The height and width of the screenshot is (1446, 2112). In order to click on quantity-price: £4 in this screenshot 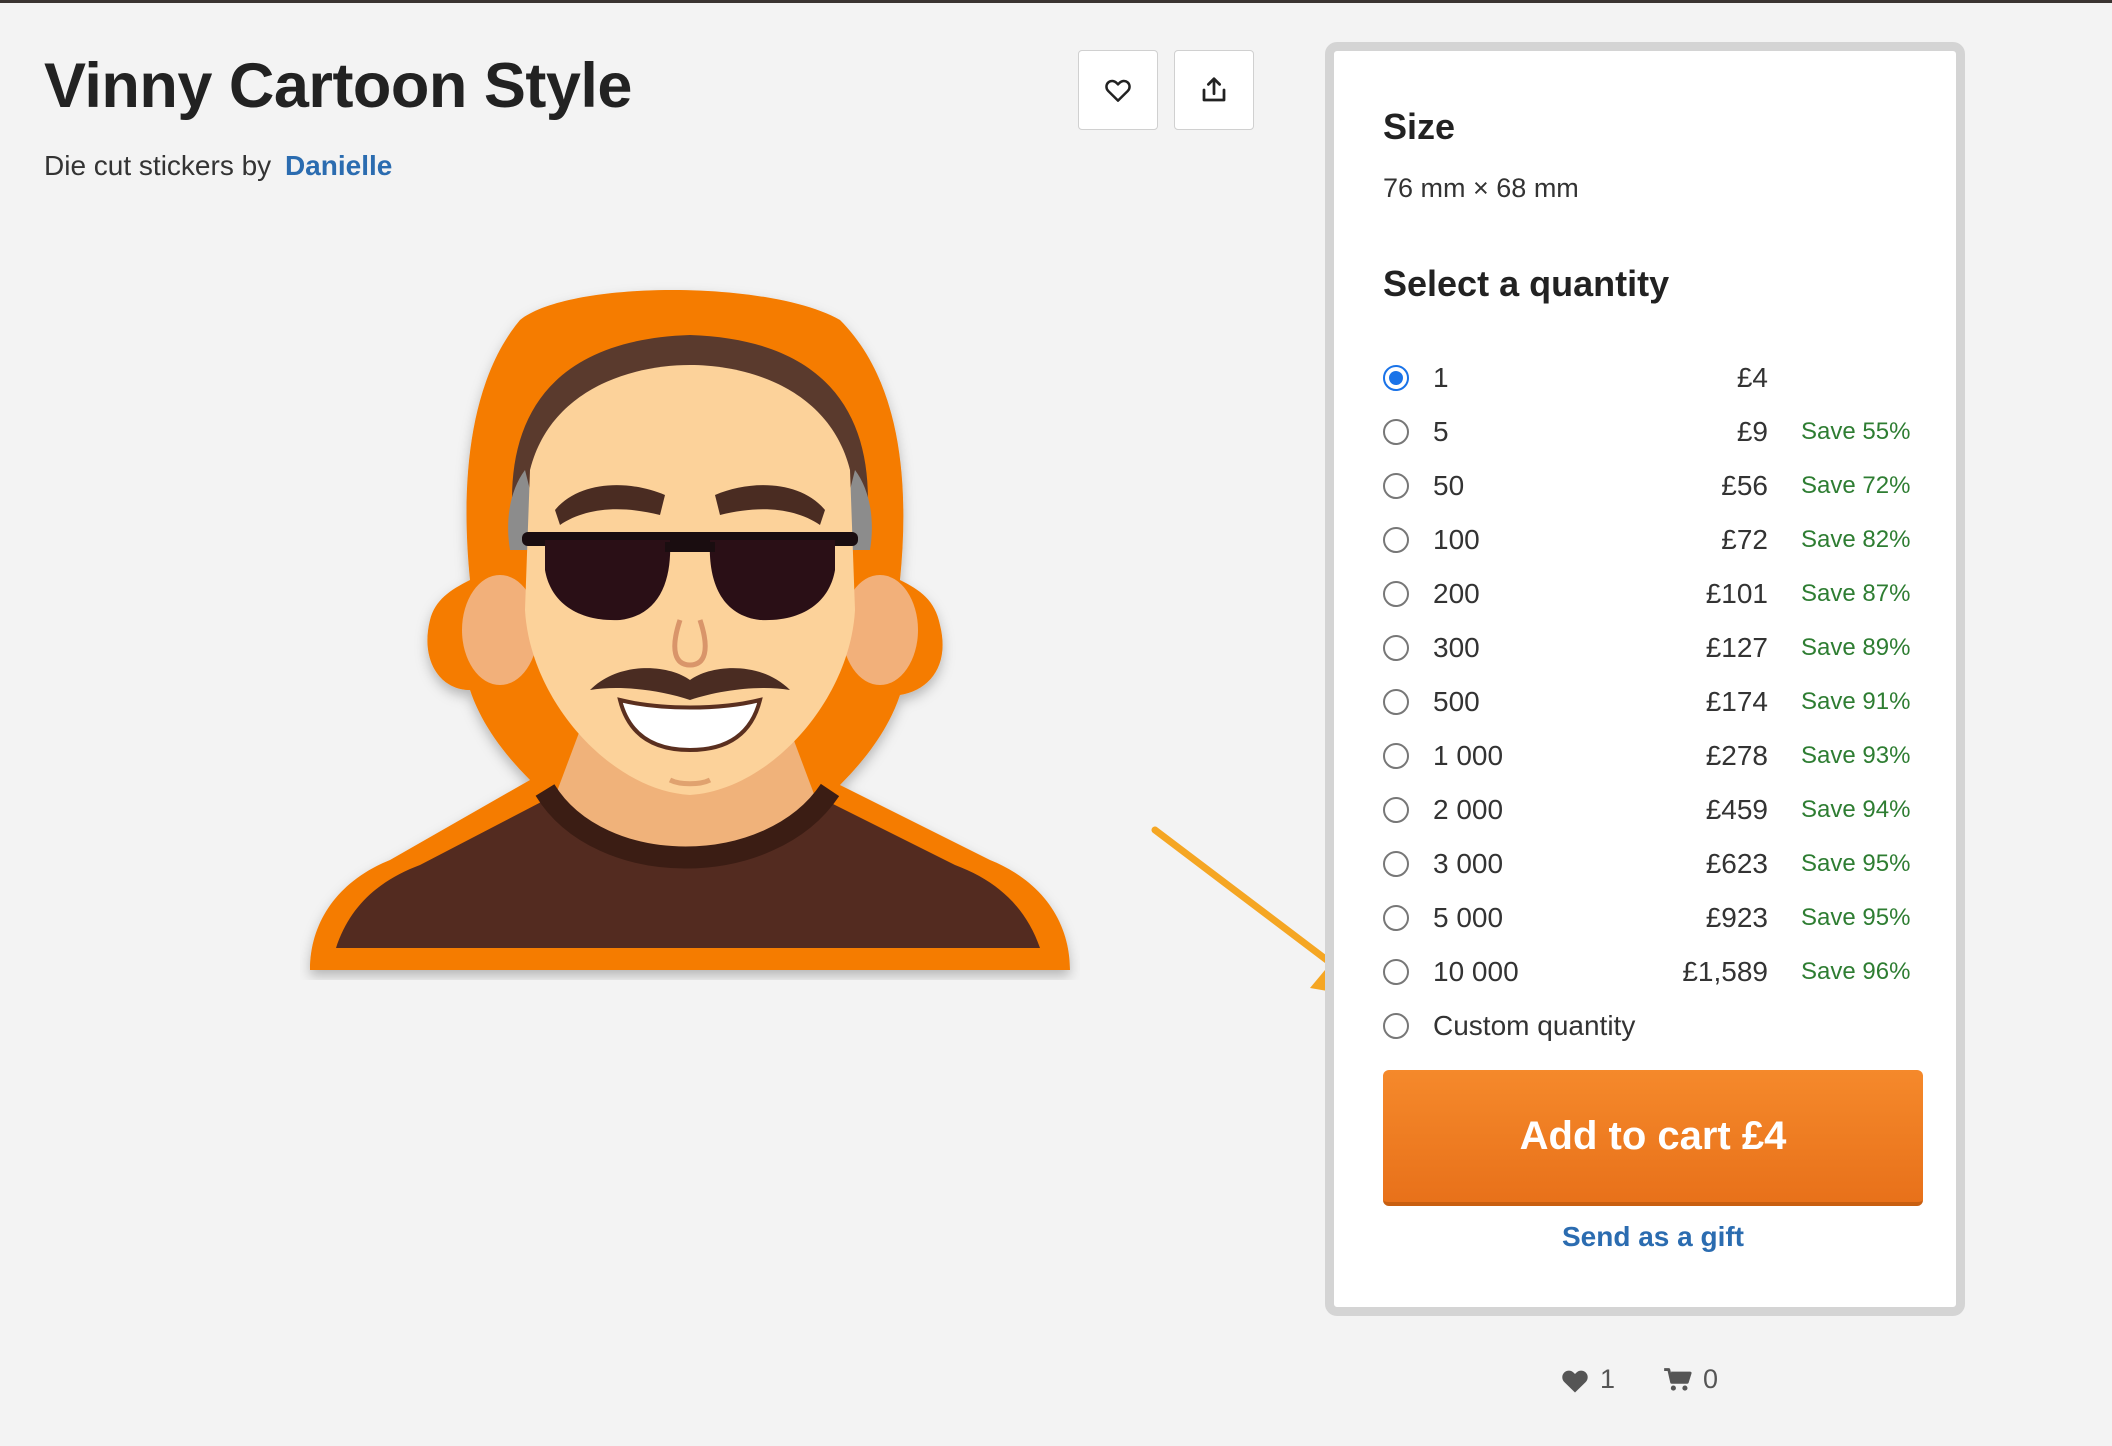, I will do `click(1752, 377)`.